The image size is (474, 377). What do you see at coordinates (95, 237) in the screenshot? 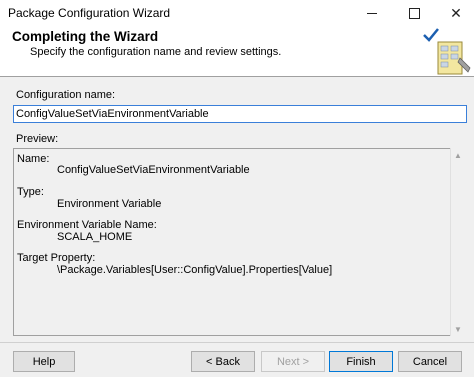
I see `preview-env-value: SCALA_HOME` at bounding box center [95, 237].